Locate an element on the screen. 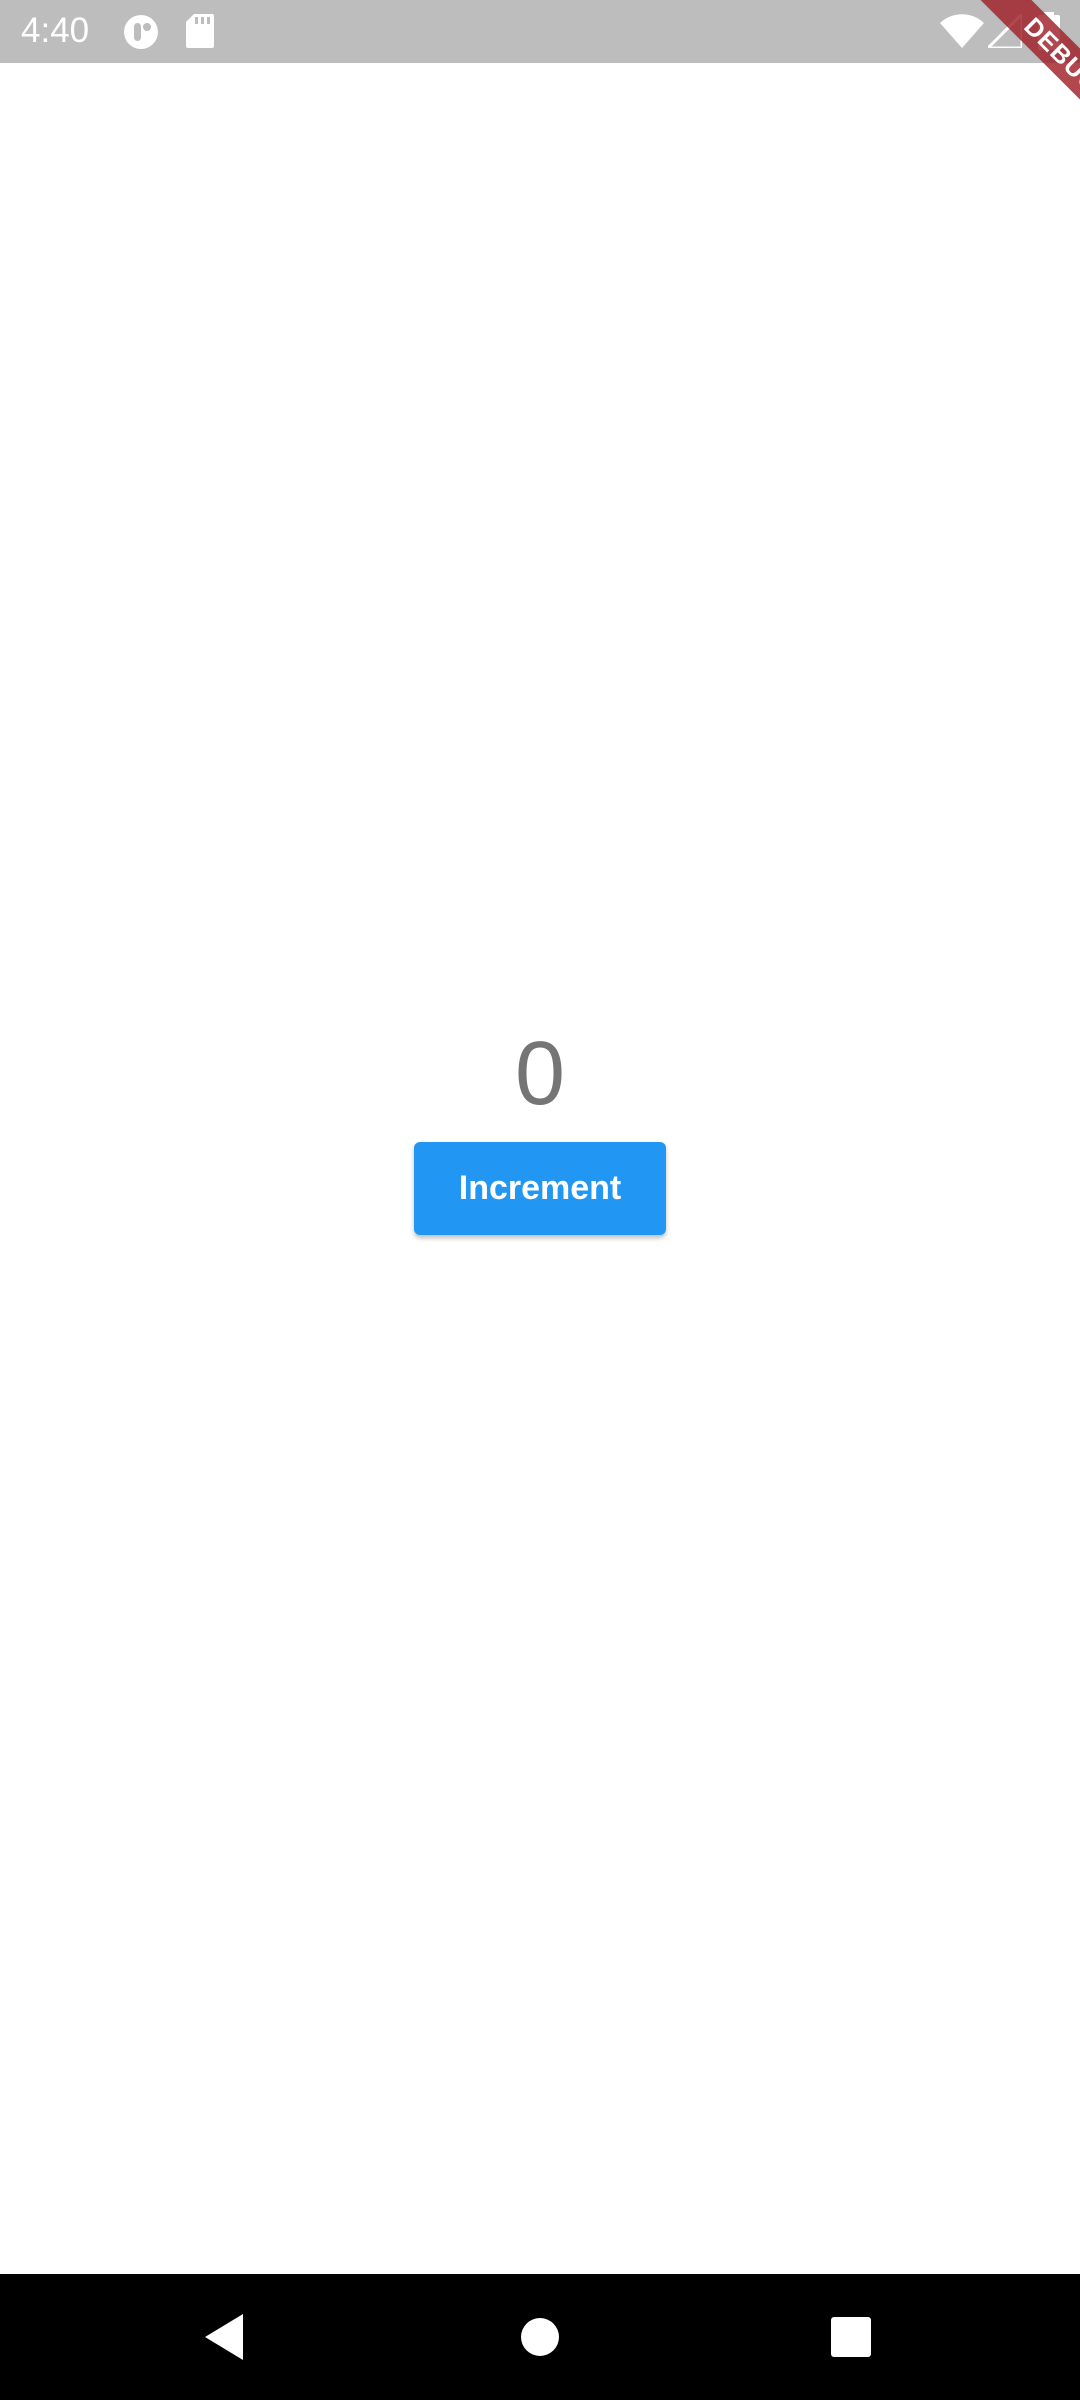  wifi-icon is located at coordinates (962, 34).